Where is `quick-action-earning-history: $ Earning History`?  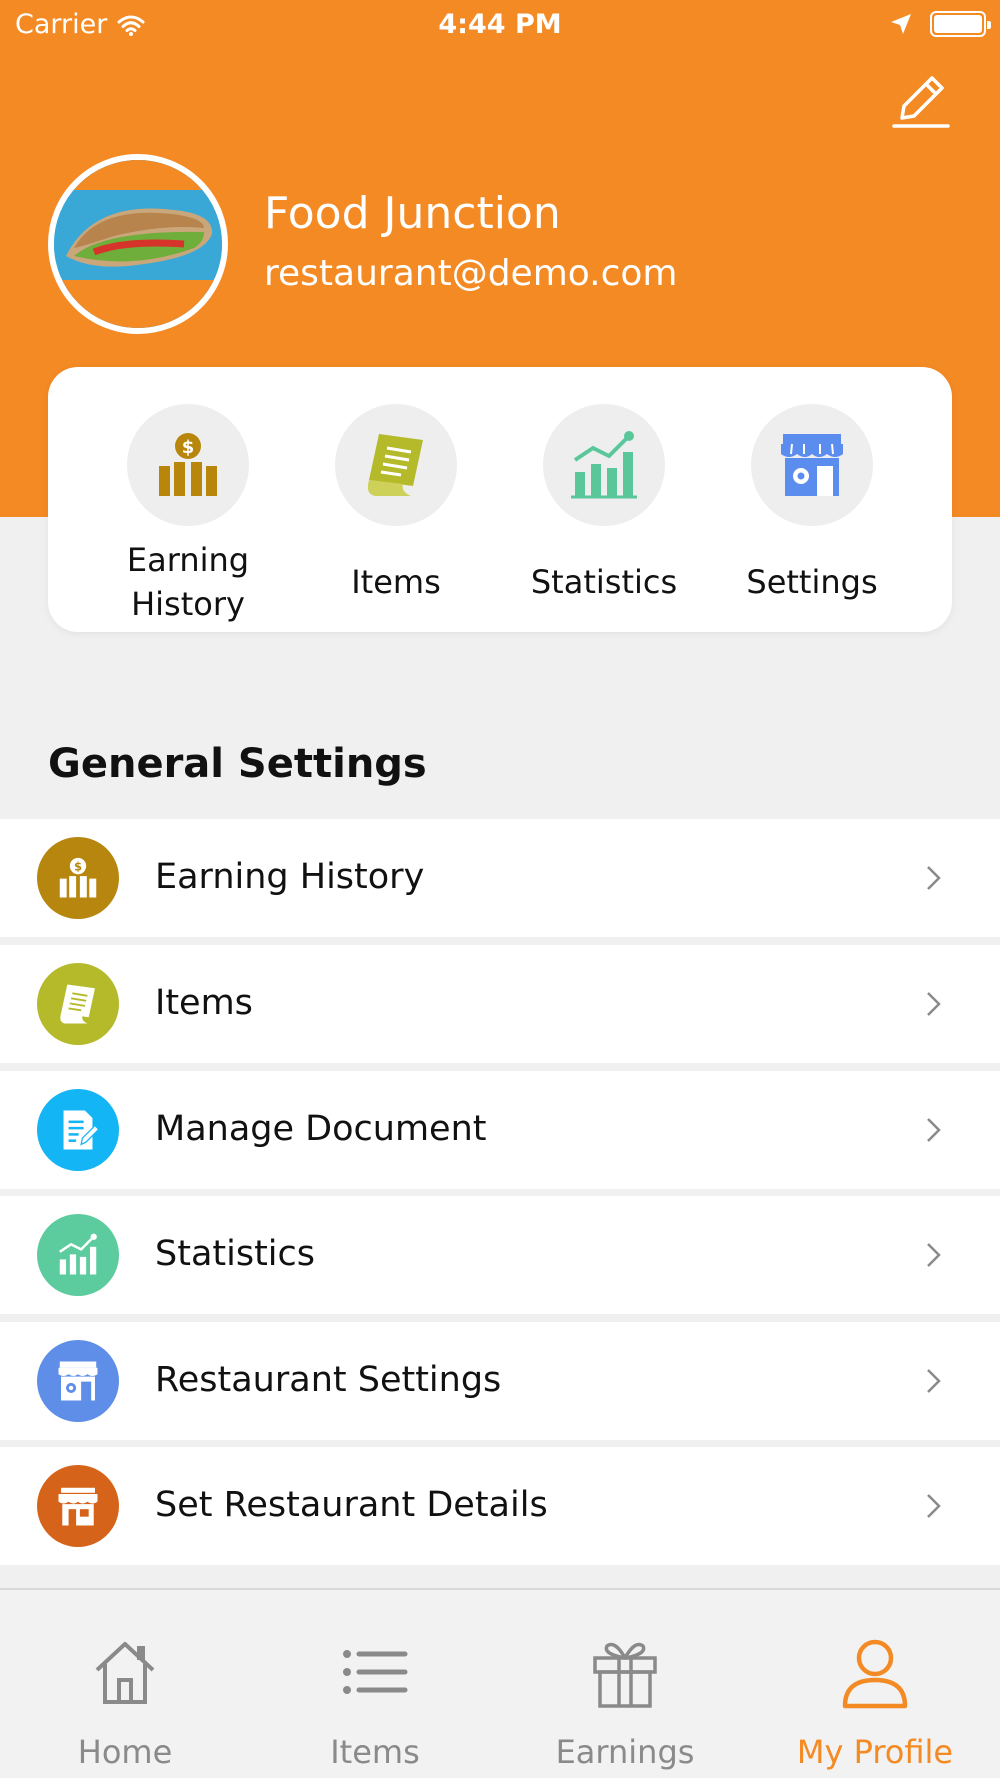 quick-action-earning-history: $ Earning History is located at coordinates (188, 515).